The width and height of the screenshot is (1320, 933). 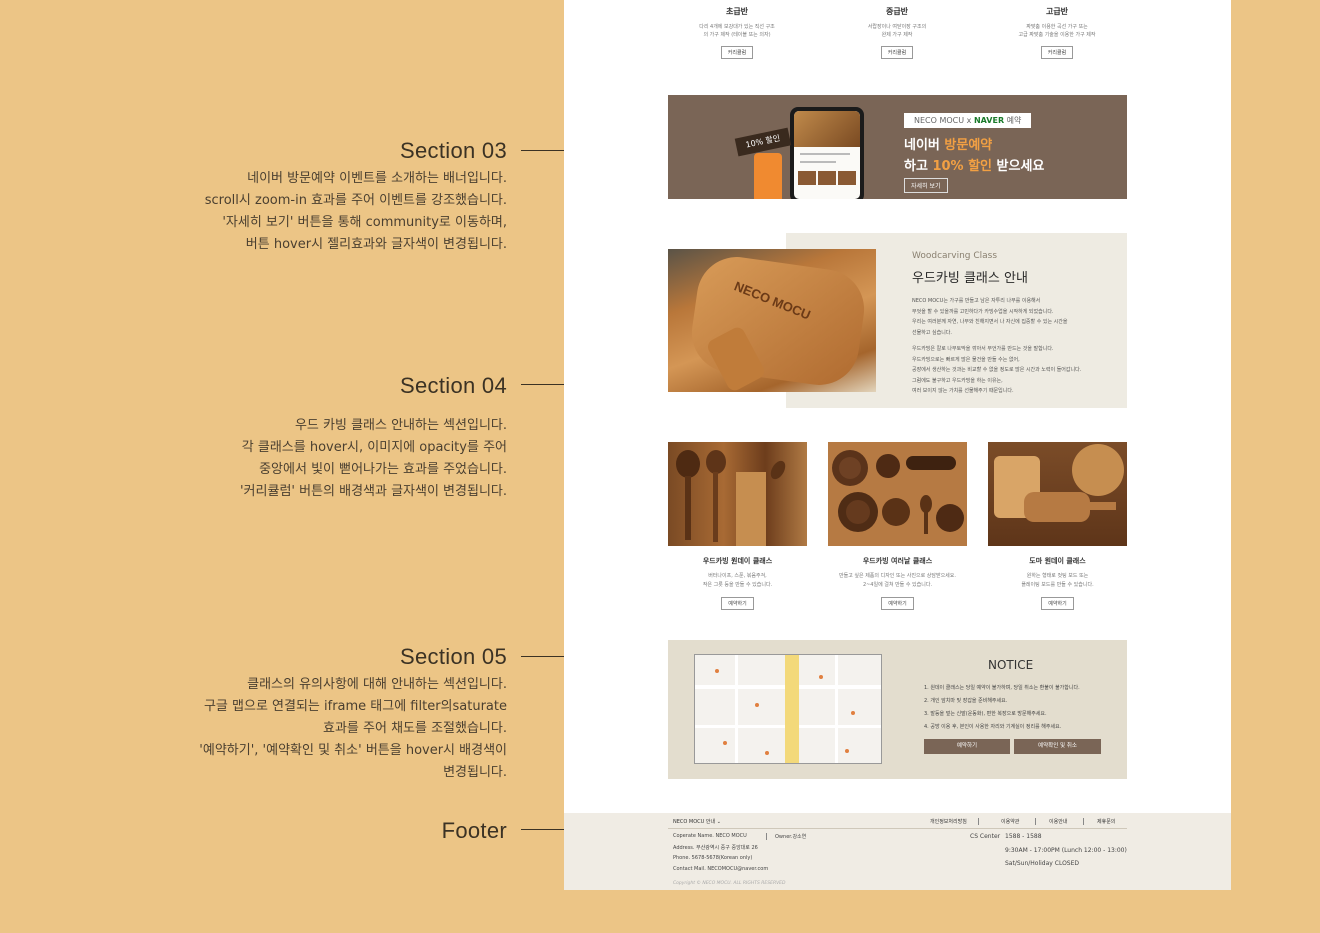 What do you see at coordinates (1057, 746) in the screenshot?
I see `check-cancel-button: 예약확인 및 취소` at bounding box center [1057, 746].